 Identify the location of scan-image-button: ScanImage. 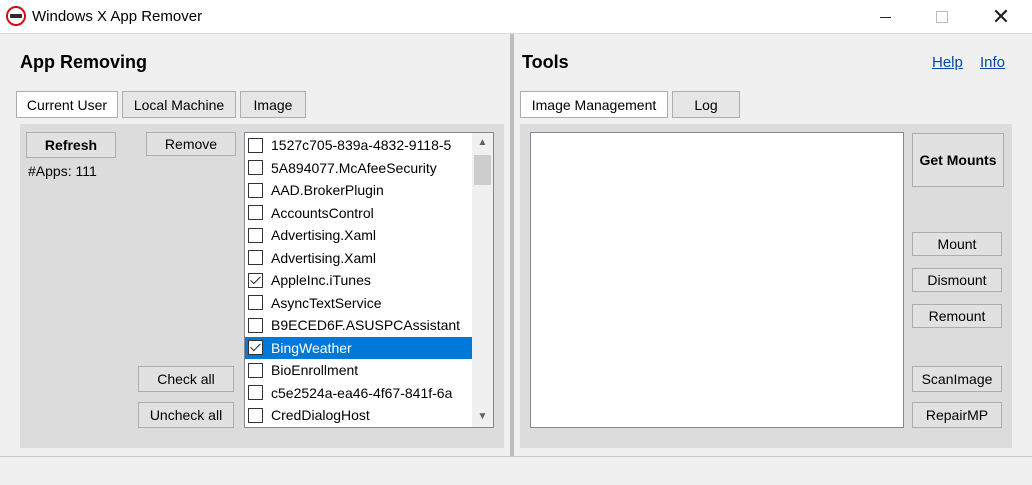
(957, 379).